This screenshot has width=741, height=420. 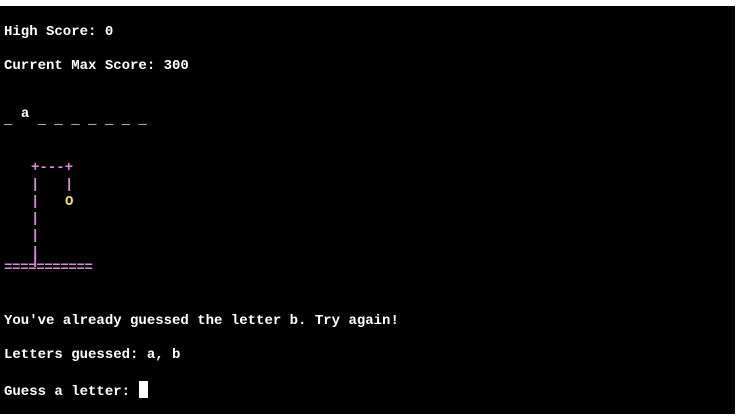 What do you see at coordinates (25, 114) in the screenshot?
I see `revealed-letter: a` at bounding box center [25, 114].